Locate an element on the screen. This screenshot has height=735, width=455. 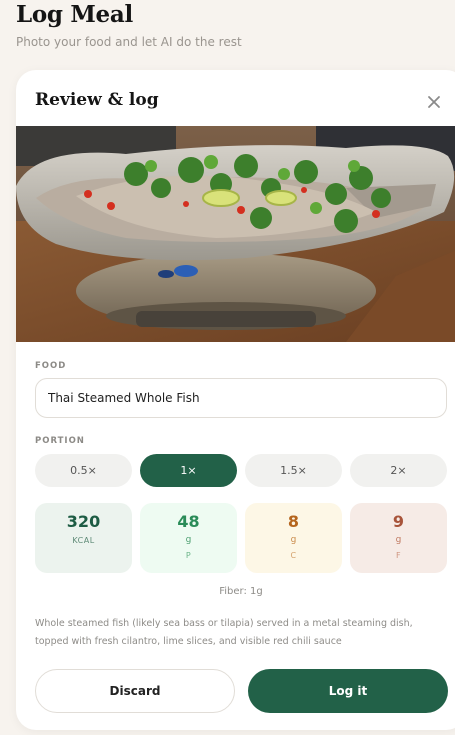
macro-protein: 48 g P is located at coordinates (188, 538).